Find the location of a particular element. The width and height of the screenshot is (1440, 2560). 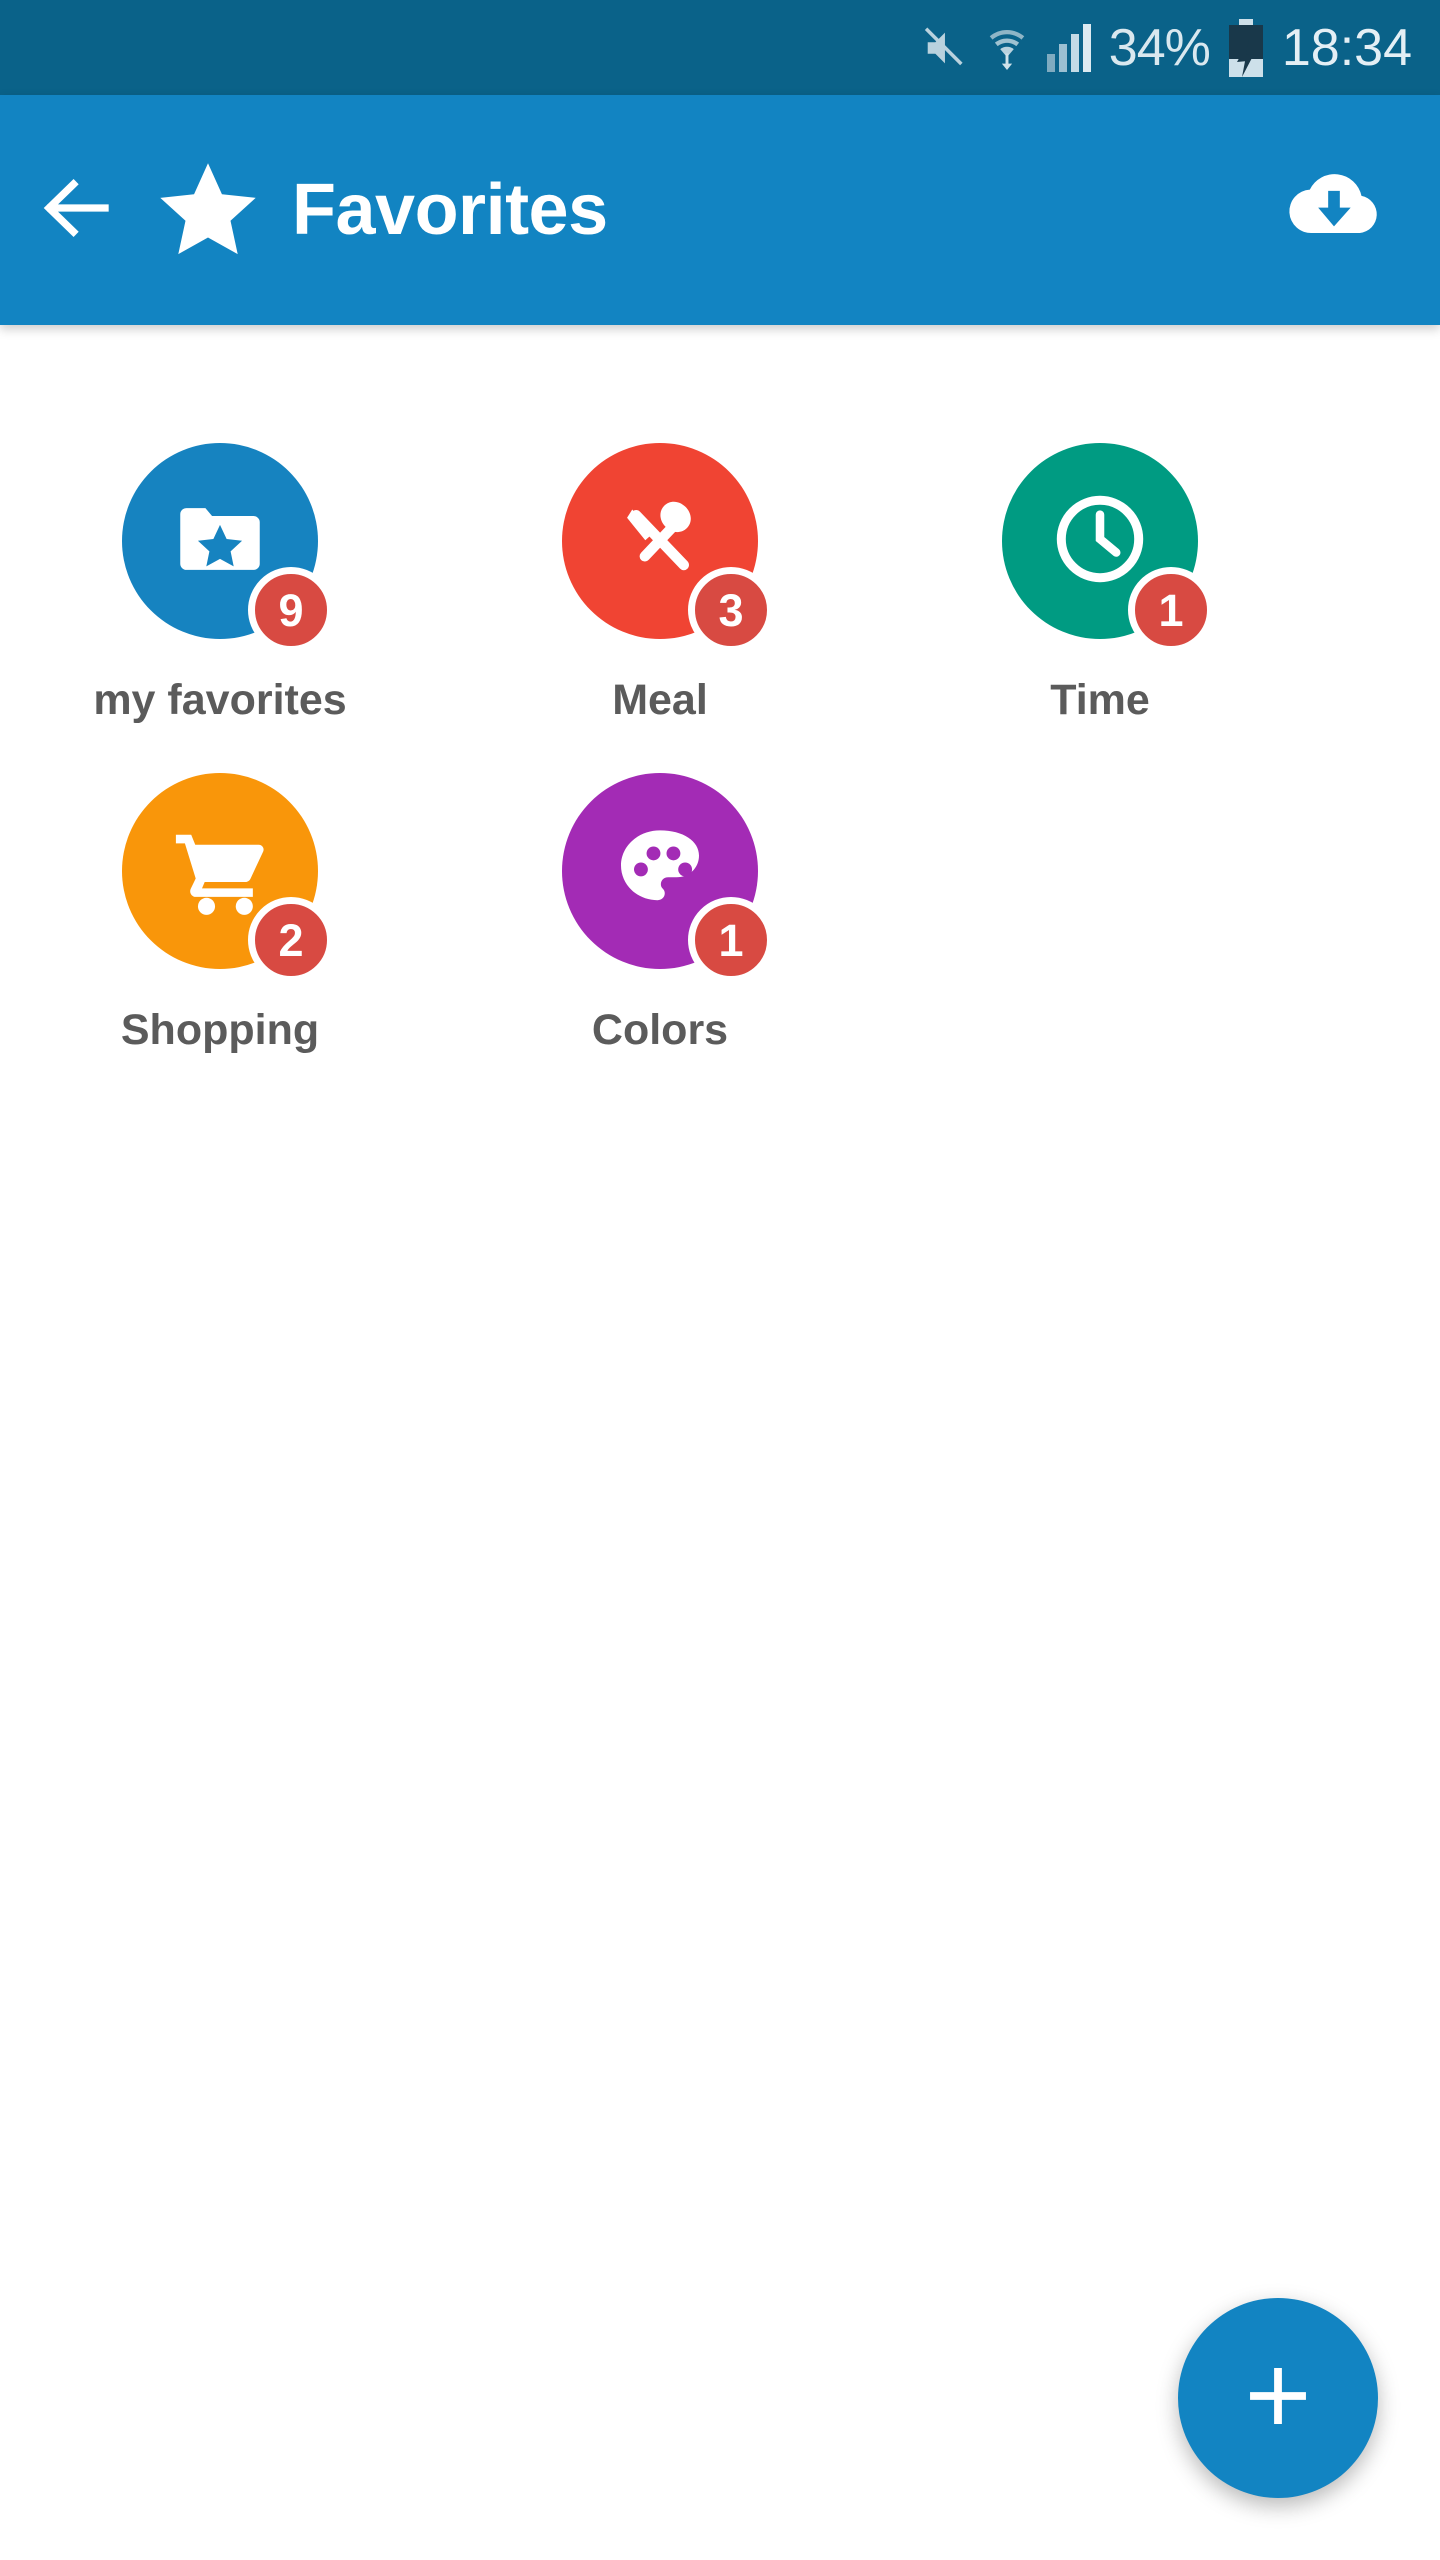

category-icon-wrap: 2 is located at coordinates (228, 878).